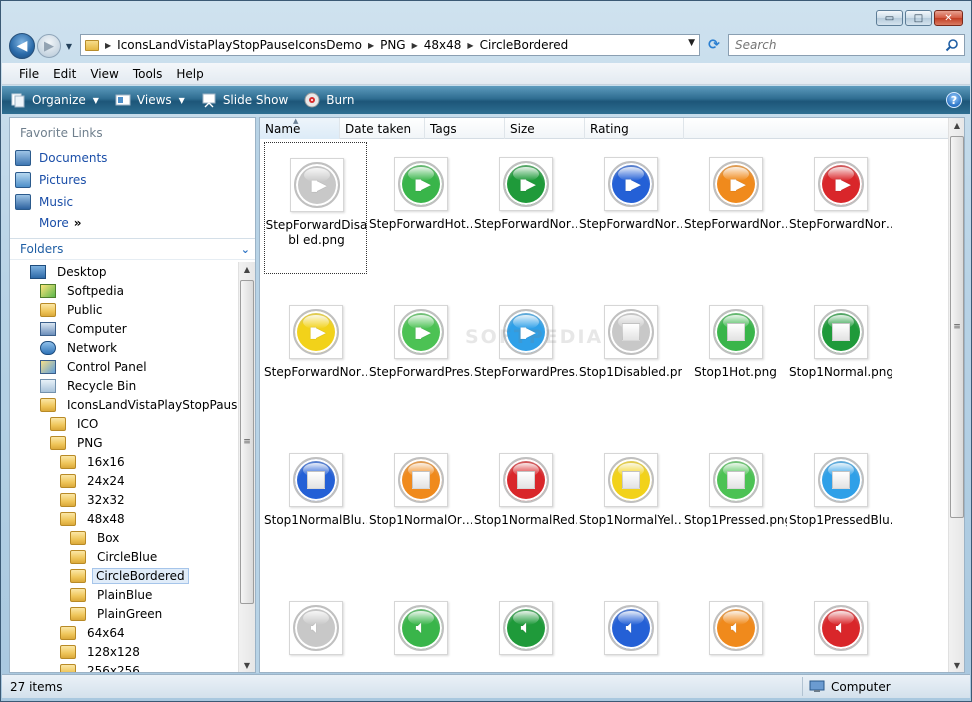 This screenshot has height=702, width=972. Describe the element at coordinates (22, 46) in the screenshot. I see `back-button: ◀` at that location.